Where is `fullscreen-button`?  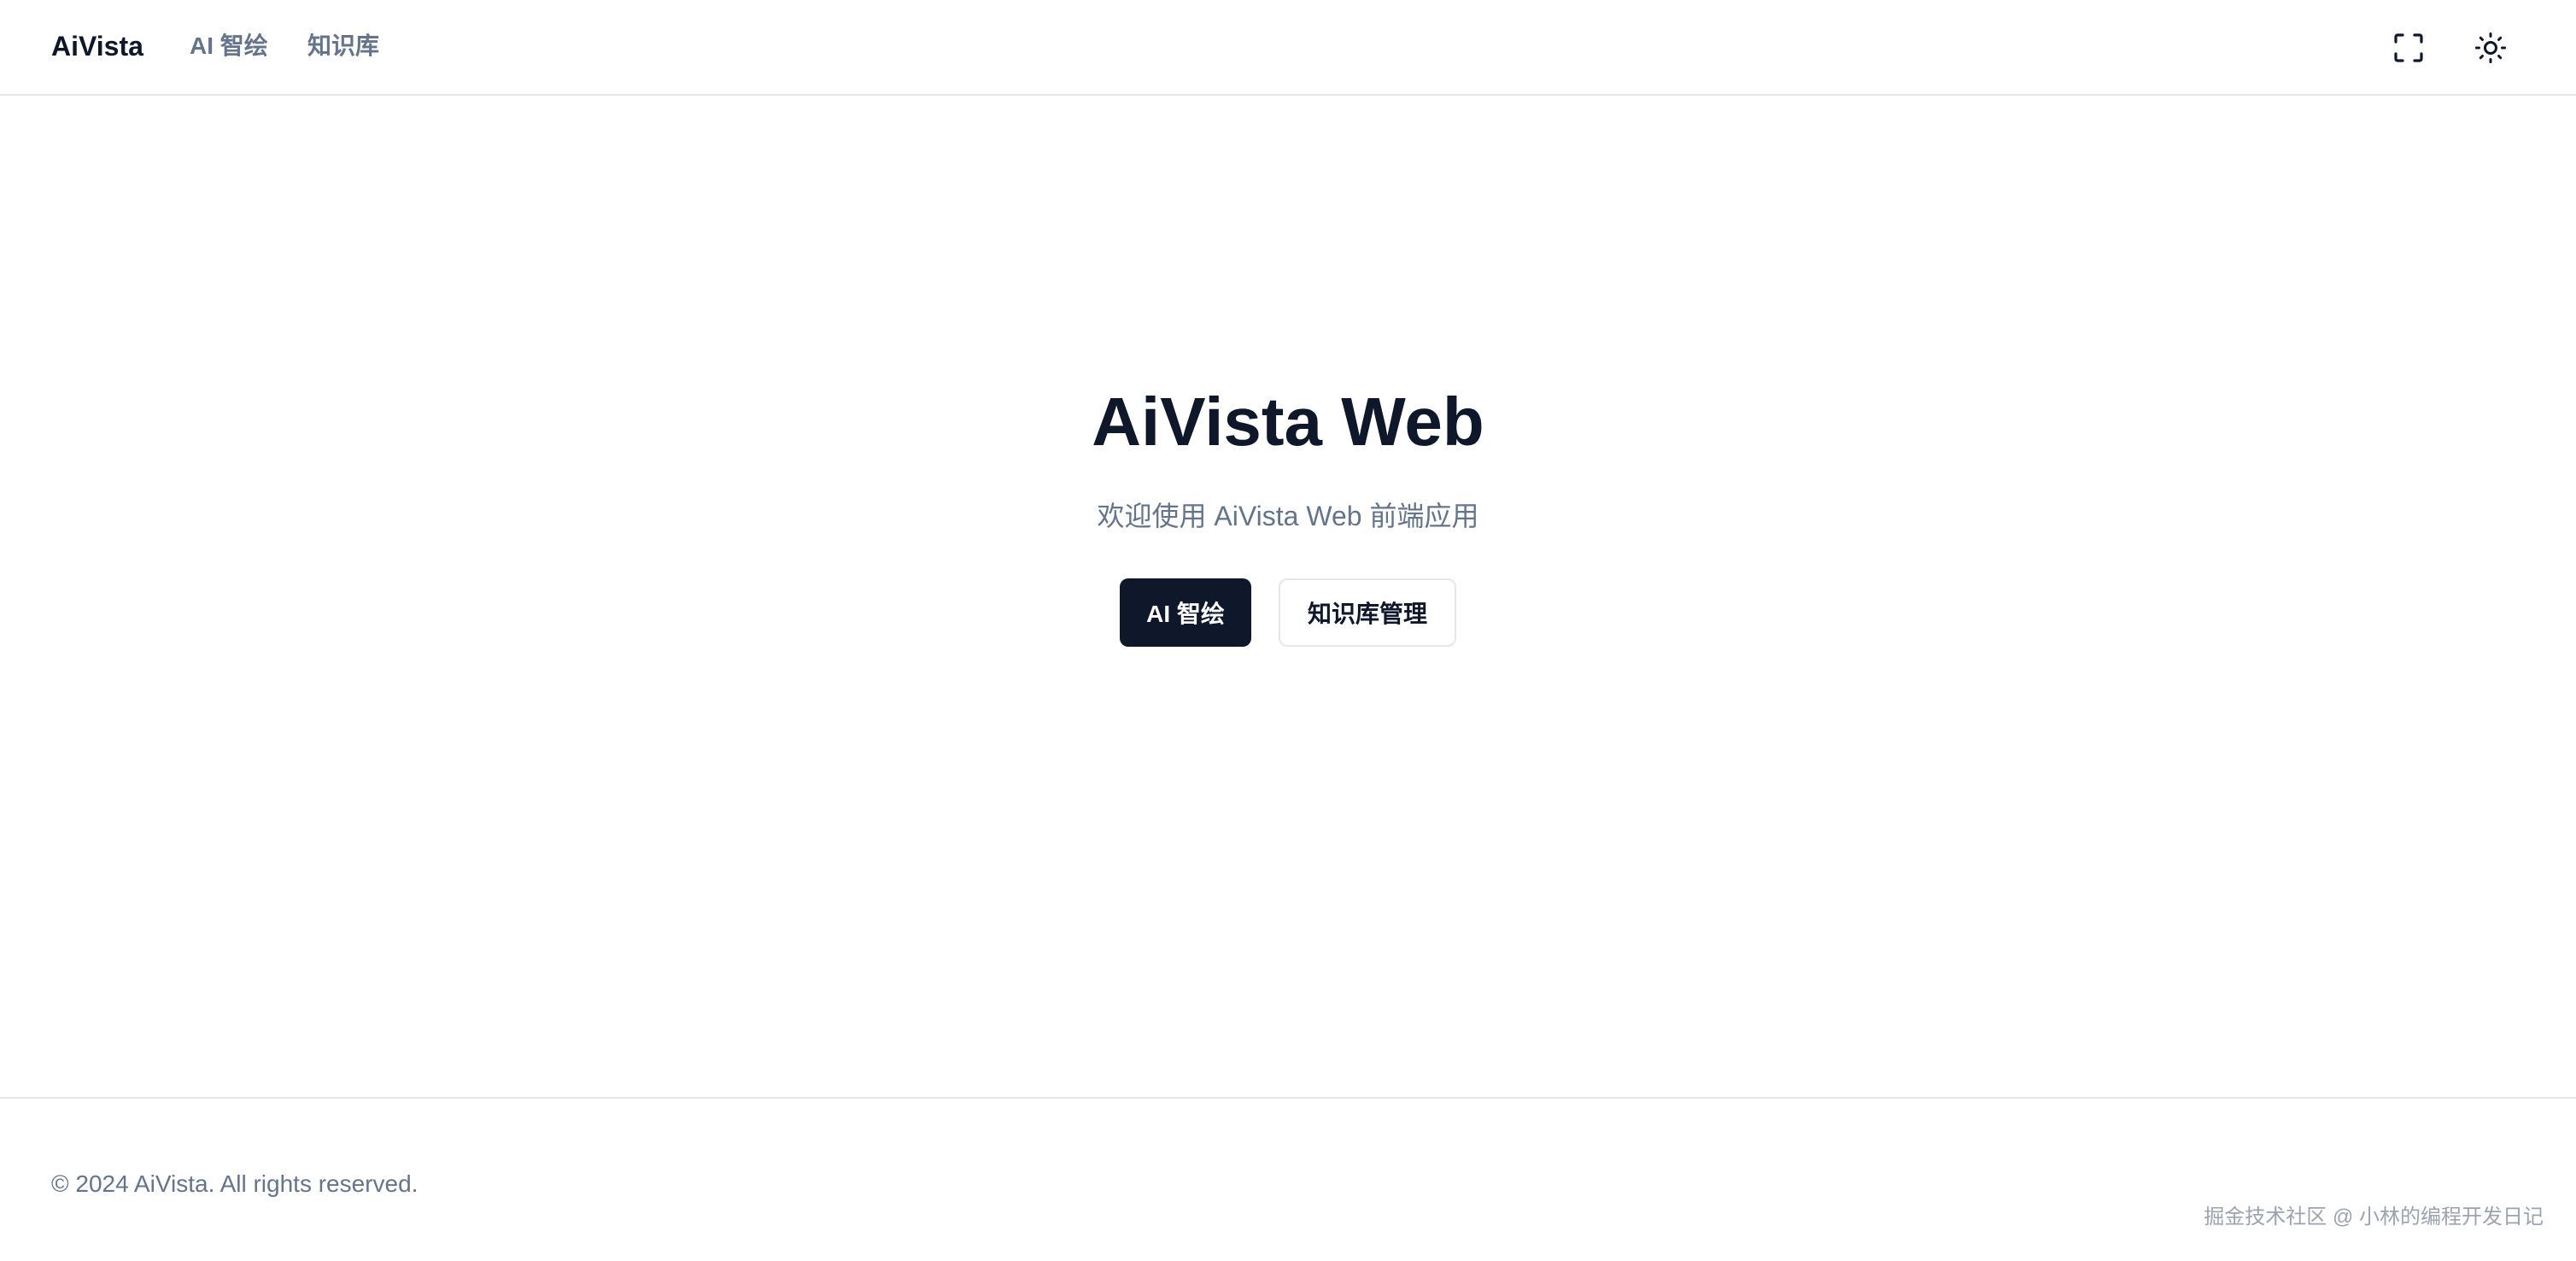 fullscreen-button is located at coordinates (2409, 48).